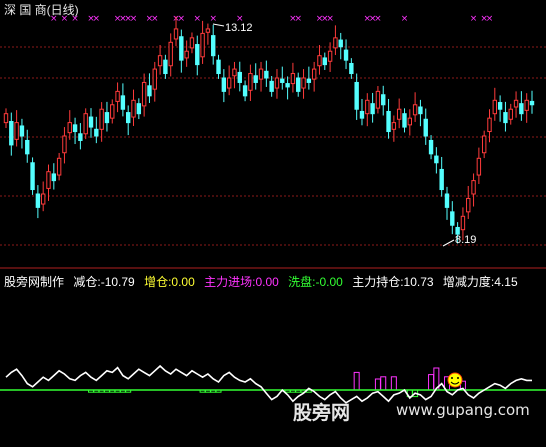 The height and width of the screenshot is (447, 546). Describe the element at coordinates (455, 380) in the screenshot. I see `smiley-icon` at that location.